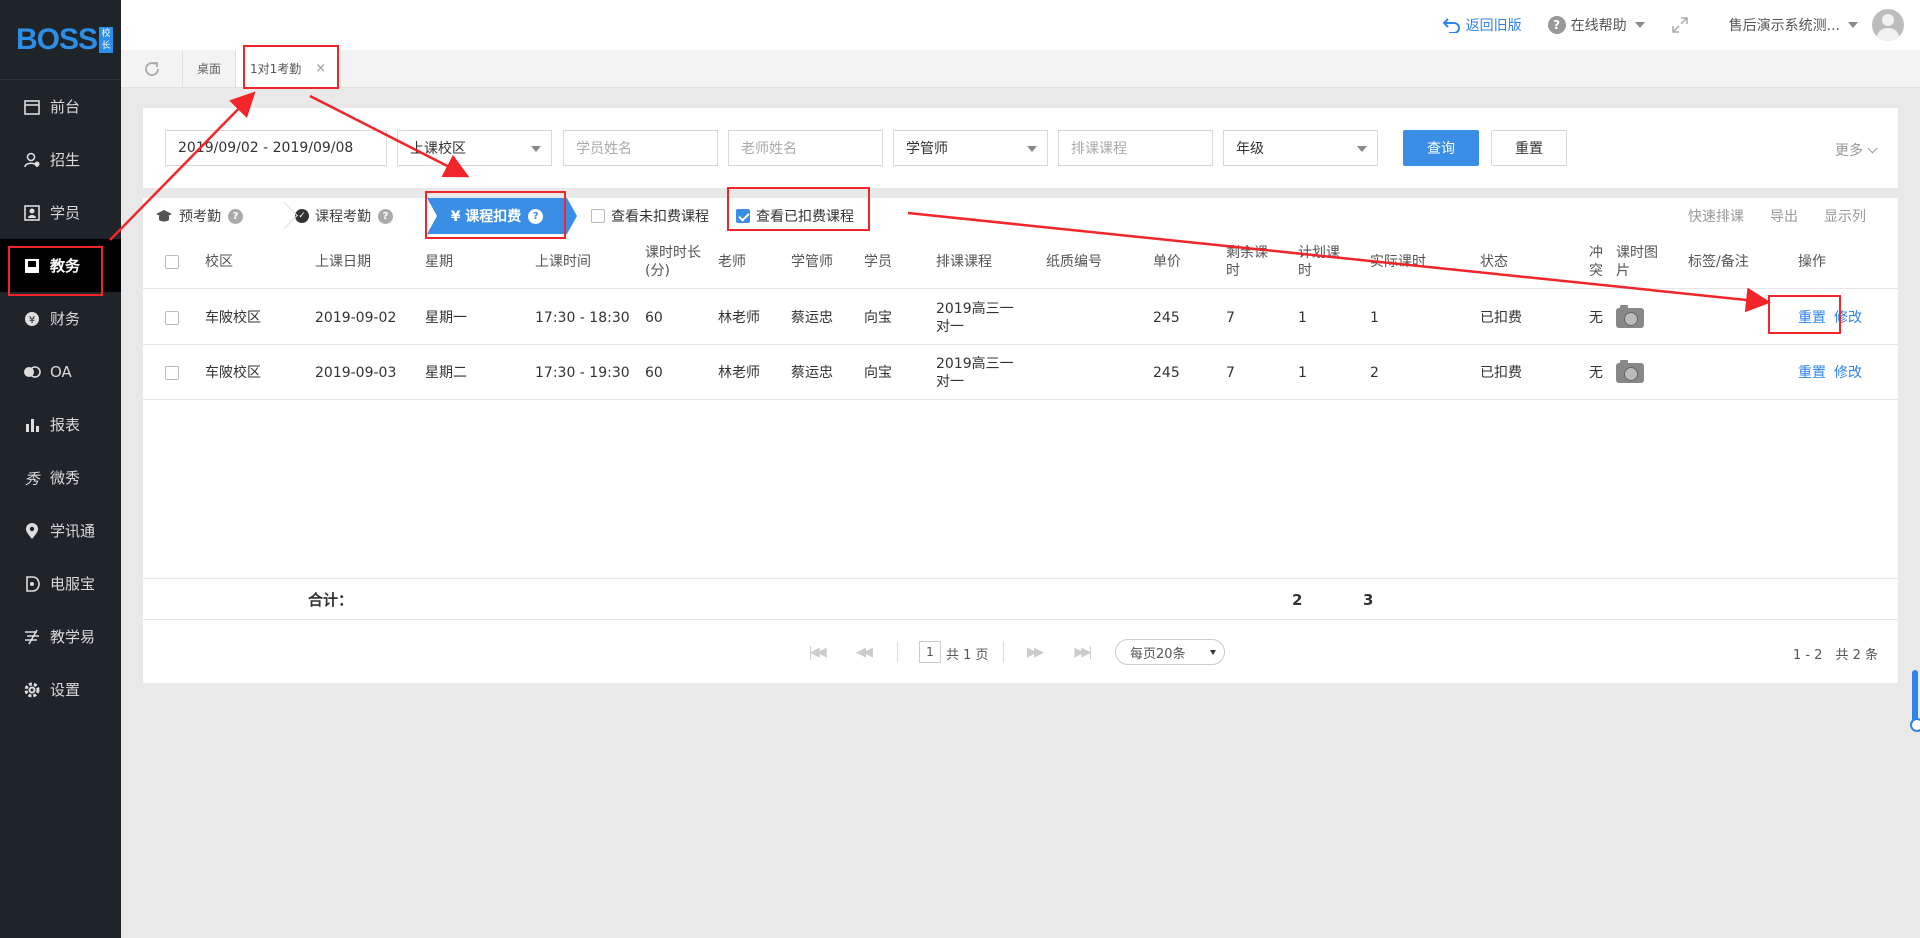 Image resolution: width=1920 pixels, height=938 pixels. I want to click on svg-text: 秀, so click(32, 478).